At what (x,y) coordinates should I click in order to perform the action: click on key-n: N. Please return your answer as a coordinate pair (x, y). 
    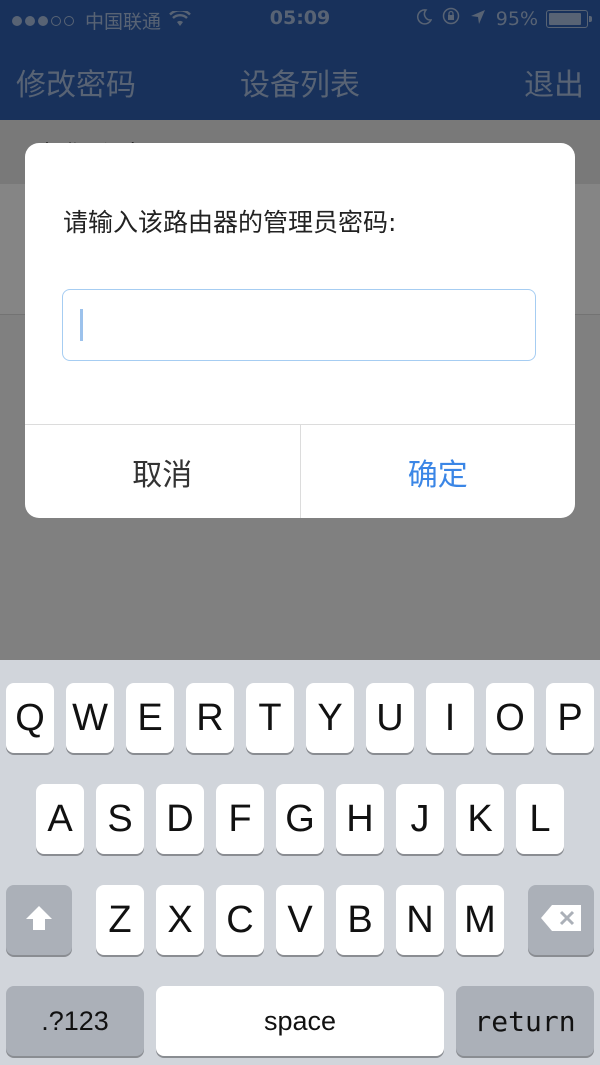
    Looking at the image, I should click on (420, 920).